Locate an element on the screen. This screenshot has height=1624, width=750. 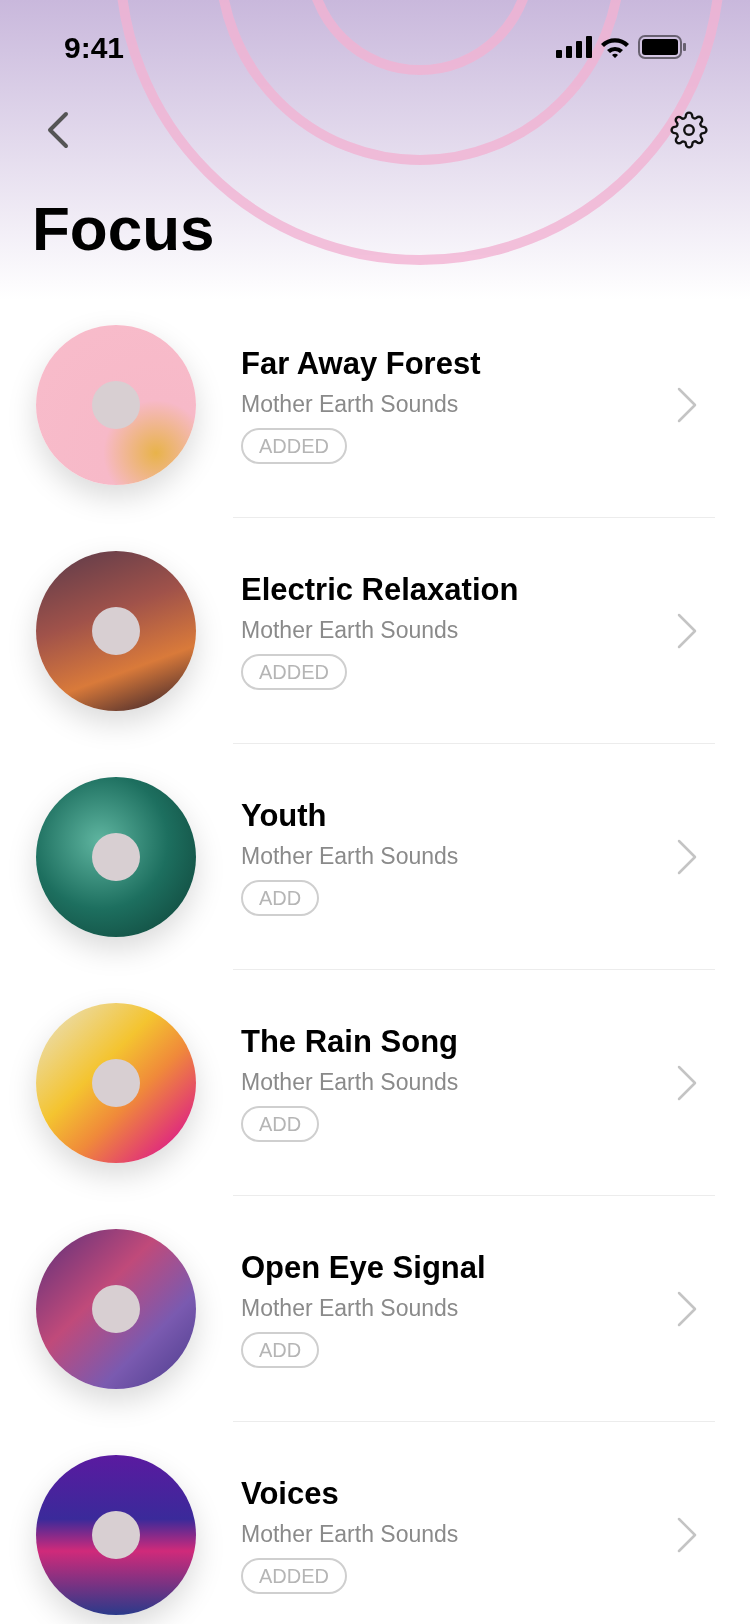
track-title: Voices is located at coordinates (290, 1493).